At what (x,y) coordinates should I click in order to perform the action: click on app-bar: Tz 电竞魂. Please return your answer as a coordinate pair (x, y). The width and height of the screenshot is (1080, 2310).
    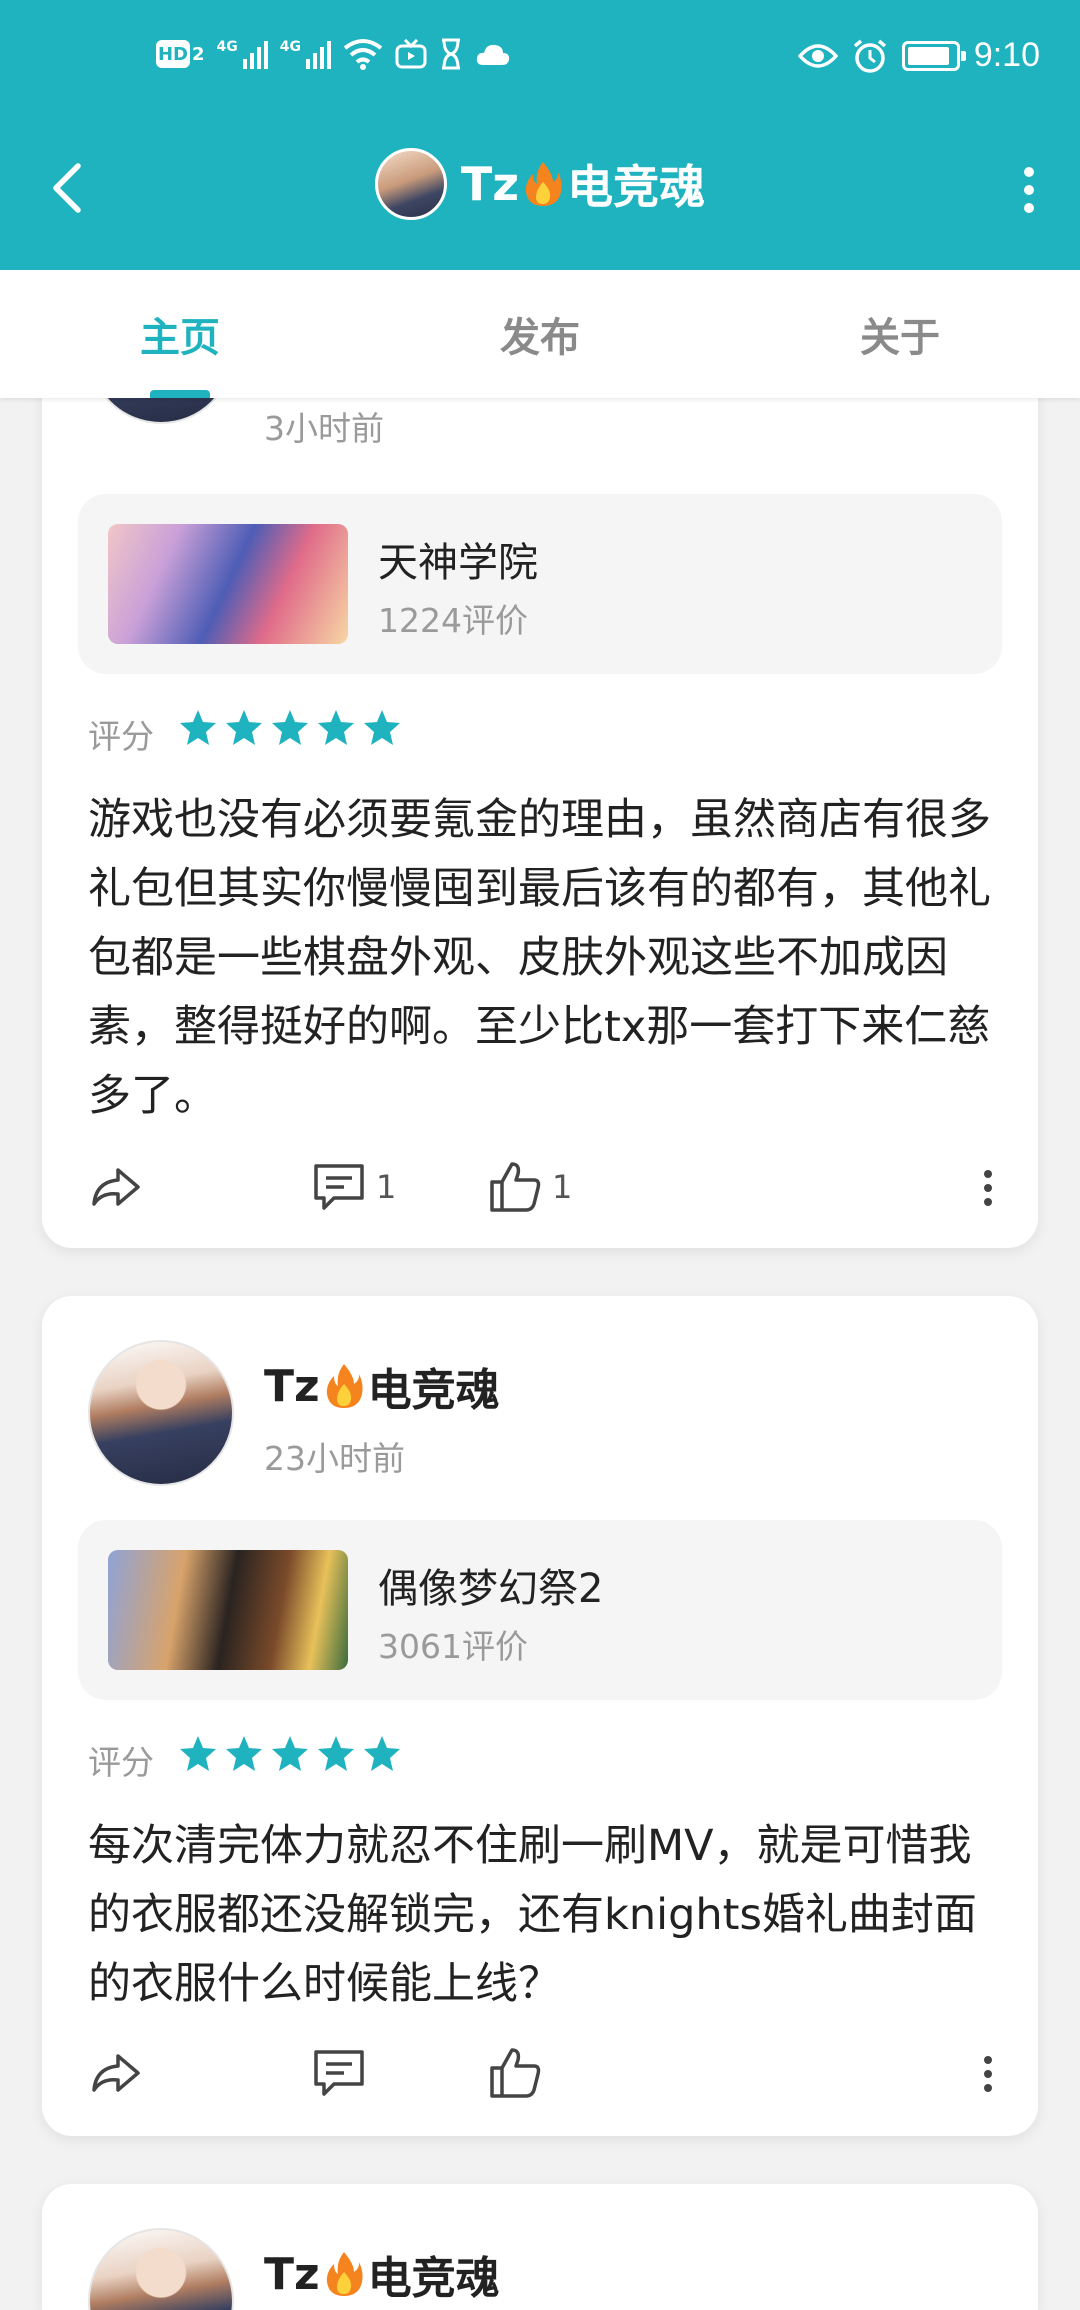
    Looking at the image, I should click on (540, 195).